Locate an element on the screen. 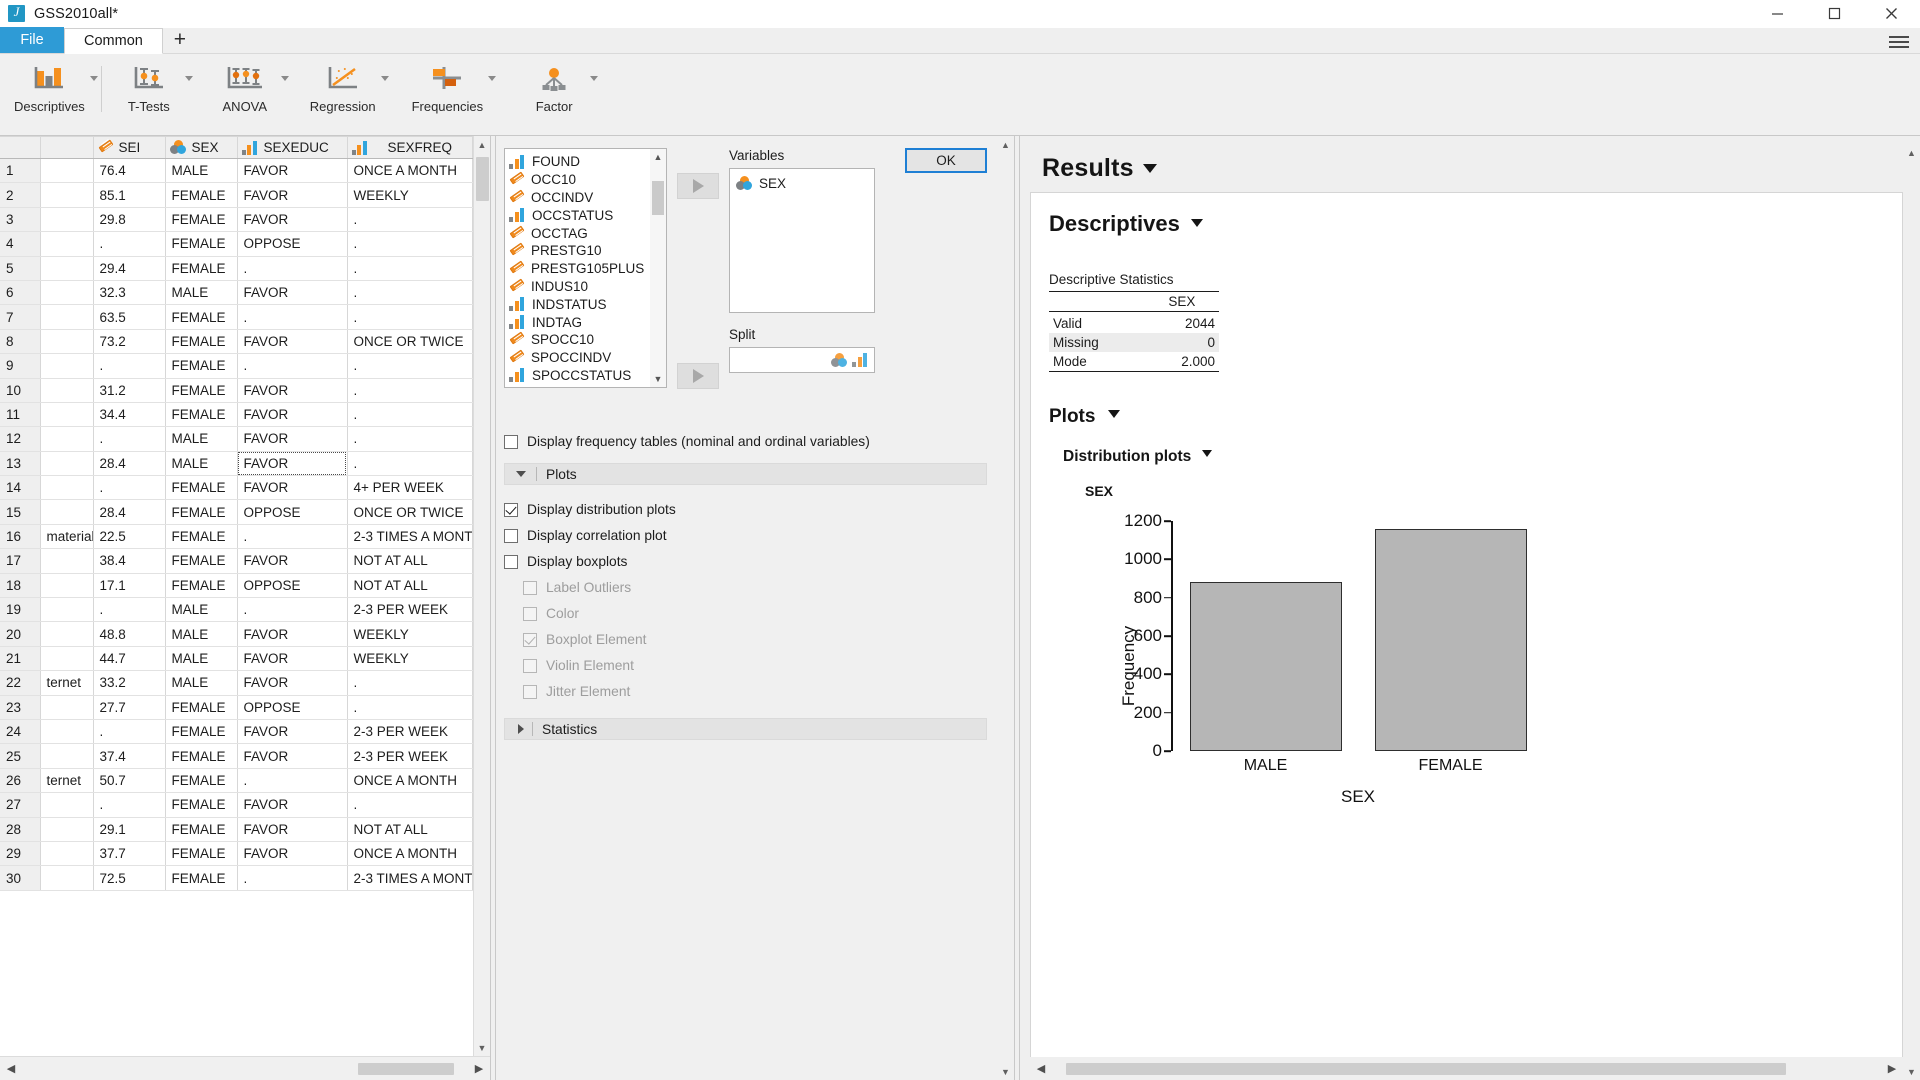 The image size is (1920, 1080). cell-sexfreq: ONCE OR TWICE is located at coordinates (410, 512).